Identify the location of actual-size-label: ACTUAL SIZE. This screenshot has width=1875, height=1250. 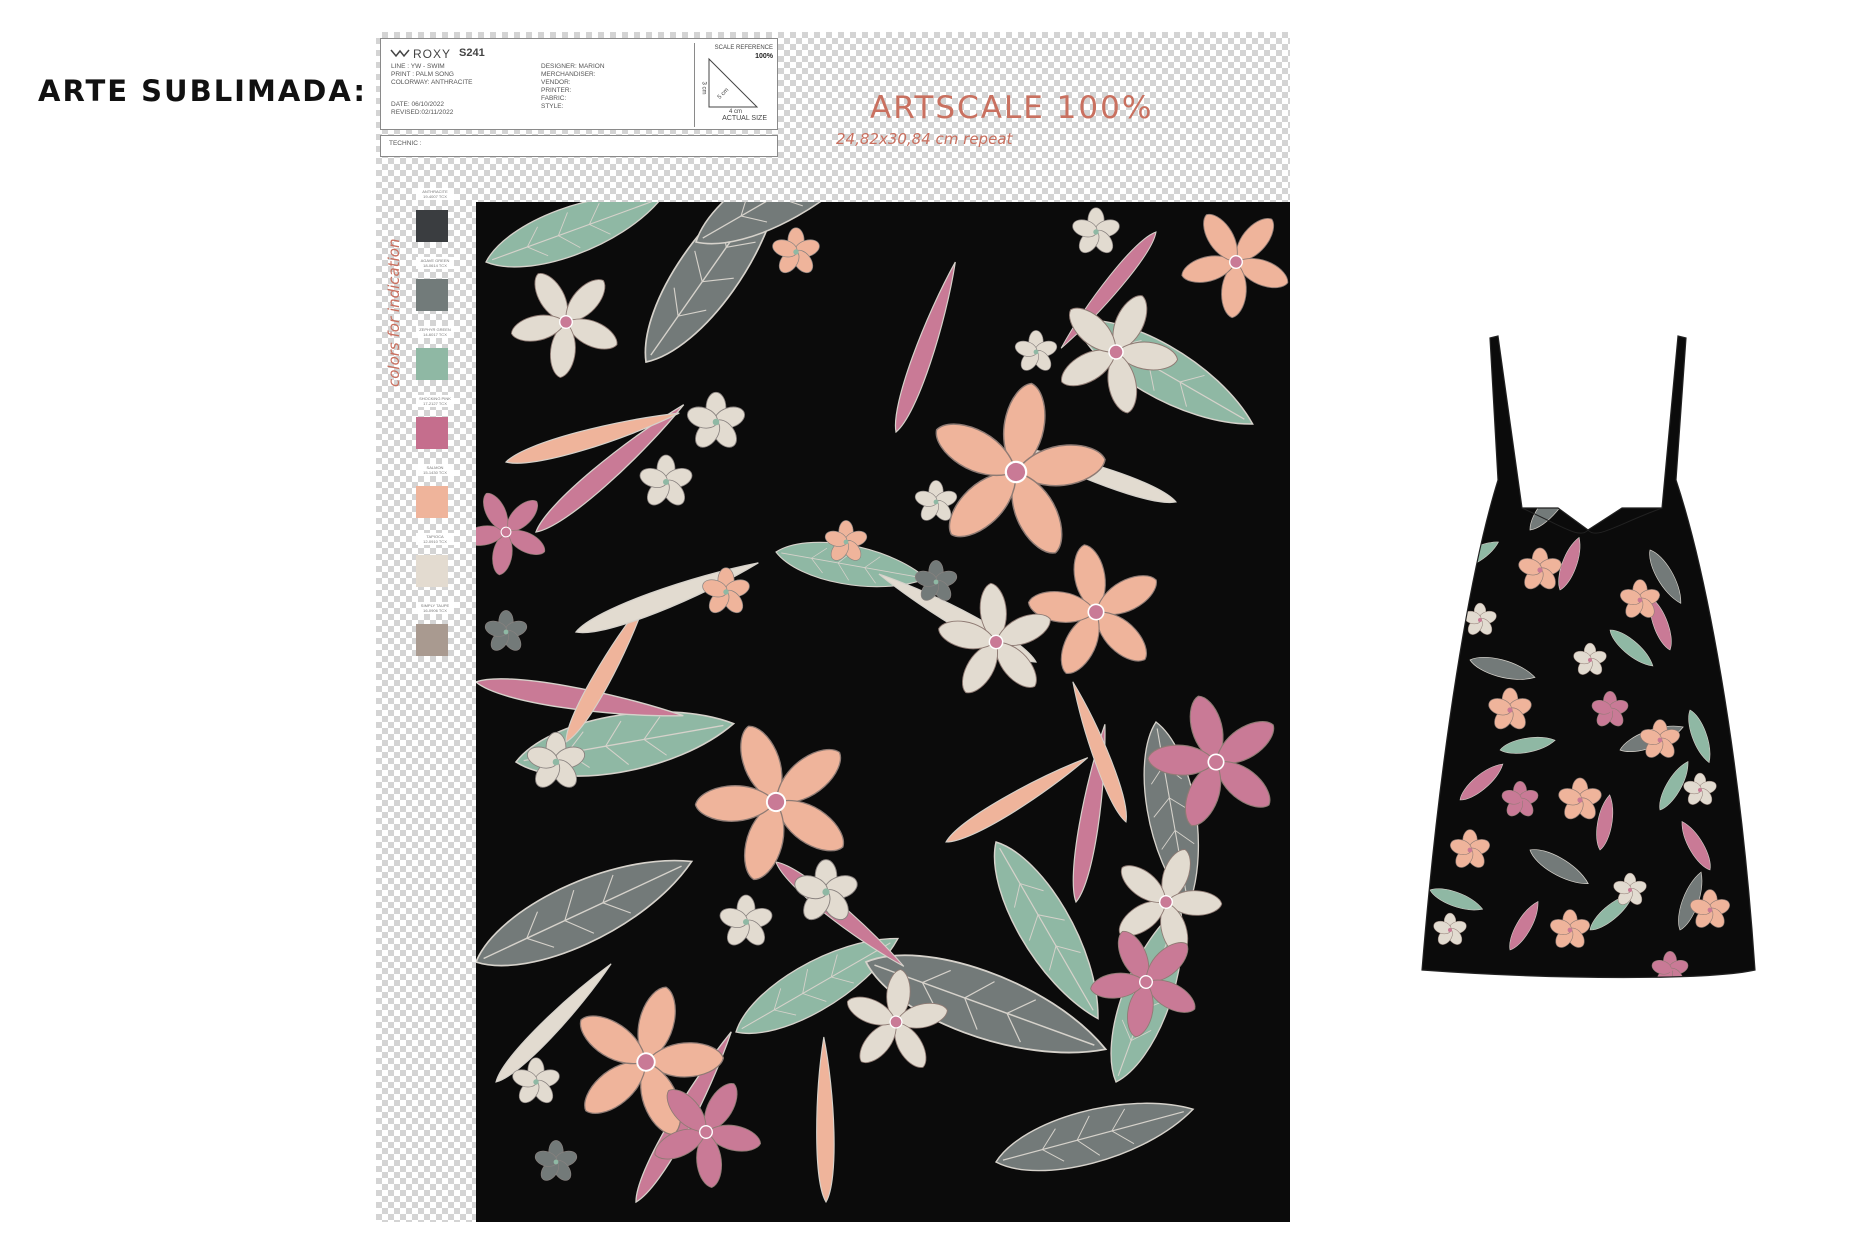
(744, 118).